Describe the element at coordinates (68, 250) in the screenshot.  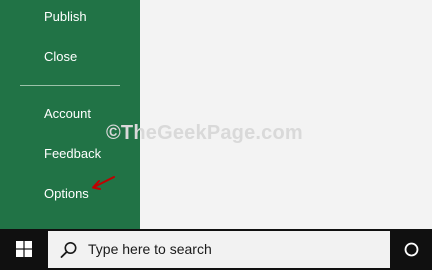
I see `search-icon` at that location.